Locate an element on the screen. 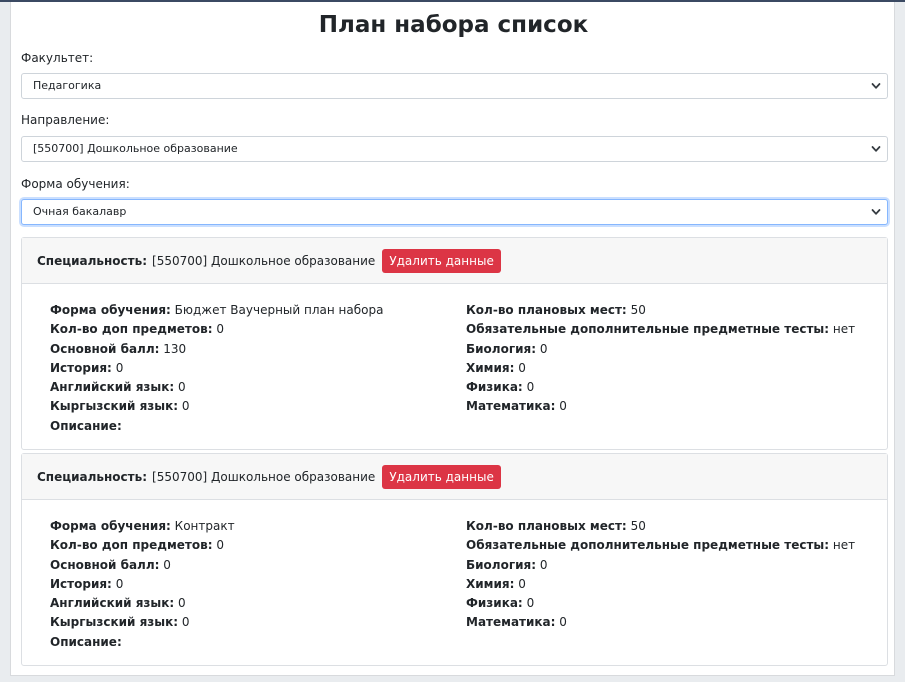  study-form-select: Очная бакалавр is located at coordinates (454, 212).